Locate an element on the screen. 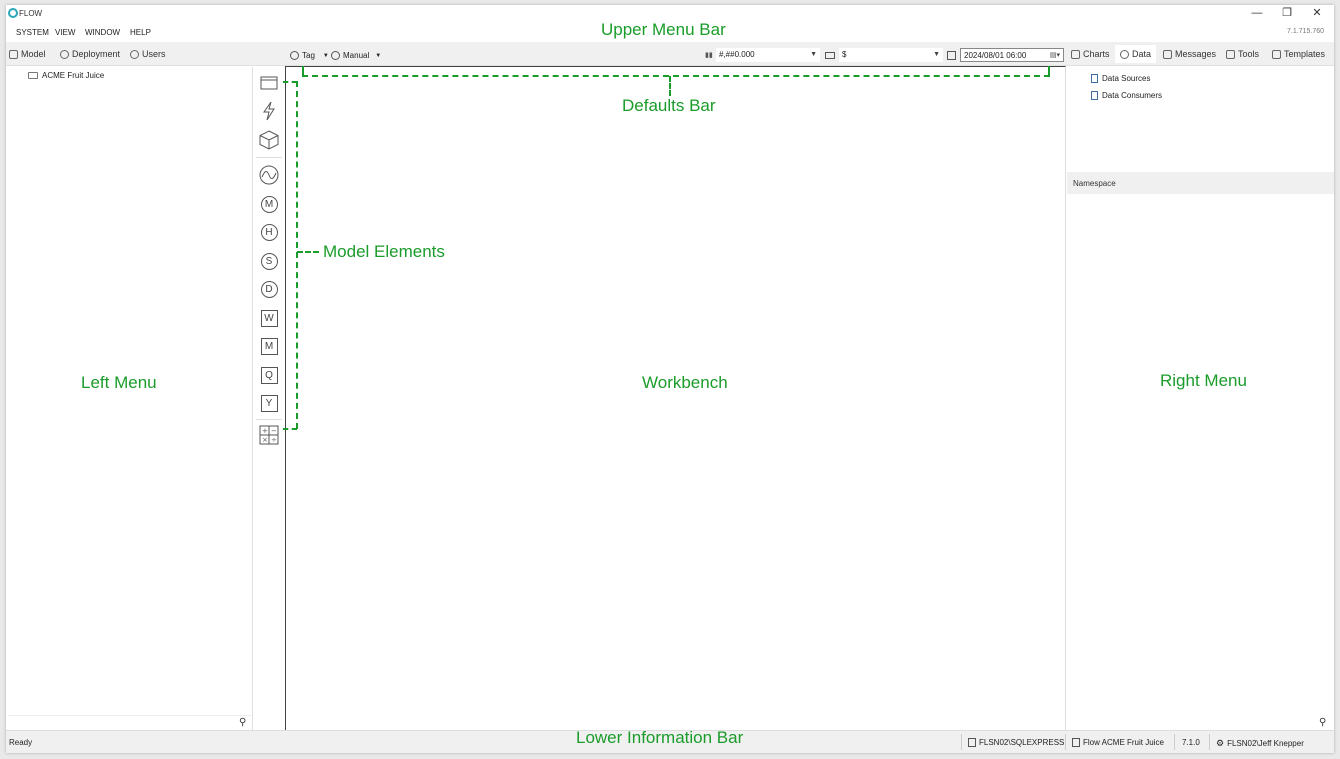 This screenshot has width=1340, height=759. status-divider is located at coordinates (1065, 742).